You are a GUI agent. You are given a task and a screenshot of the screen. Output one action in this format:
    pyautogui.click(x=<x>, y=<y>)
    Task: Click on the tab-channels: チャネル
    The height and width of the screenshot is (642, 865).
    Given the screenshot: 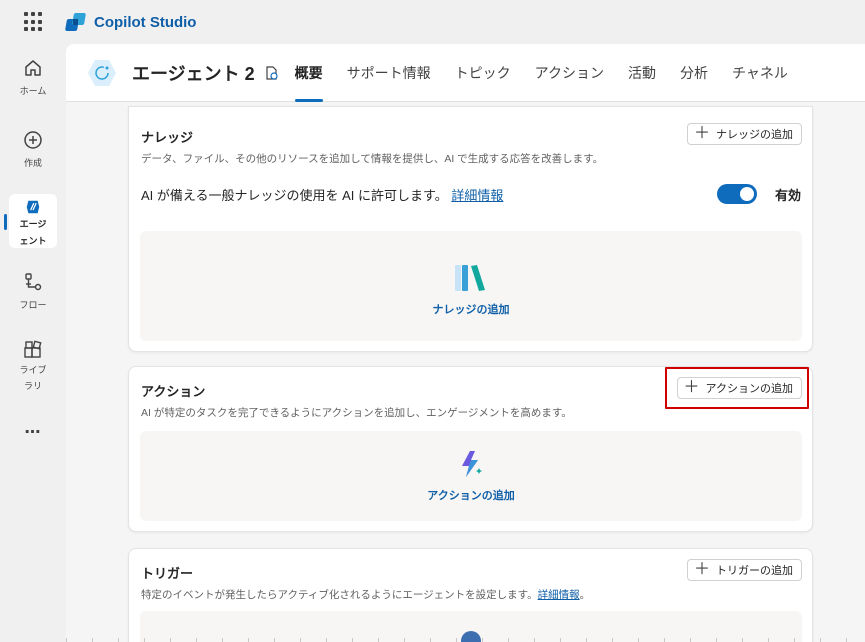 What is the action you would take?
    pyautogui.click(x=760, y=73)
    